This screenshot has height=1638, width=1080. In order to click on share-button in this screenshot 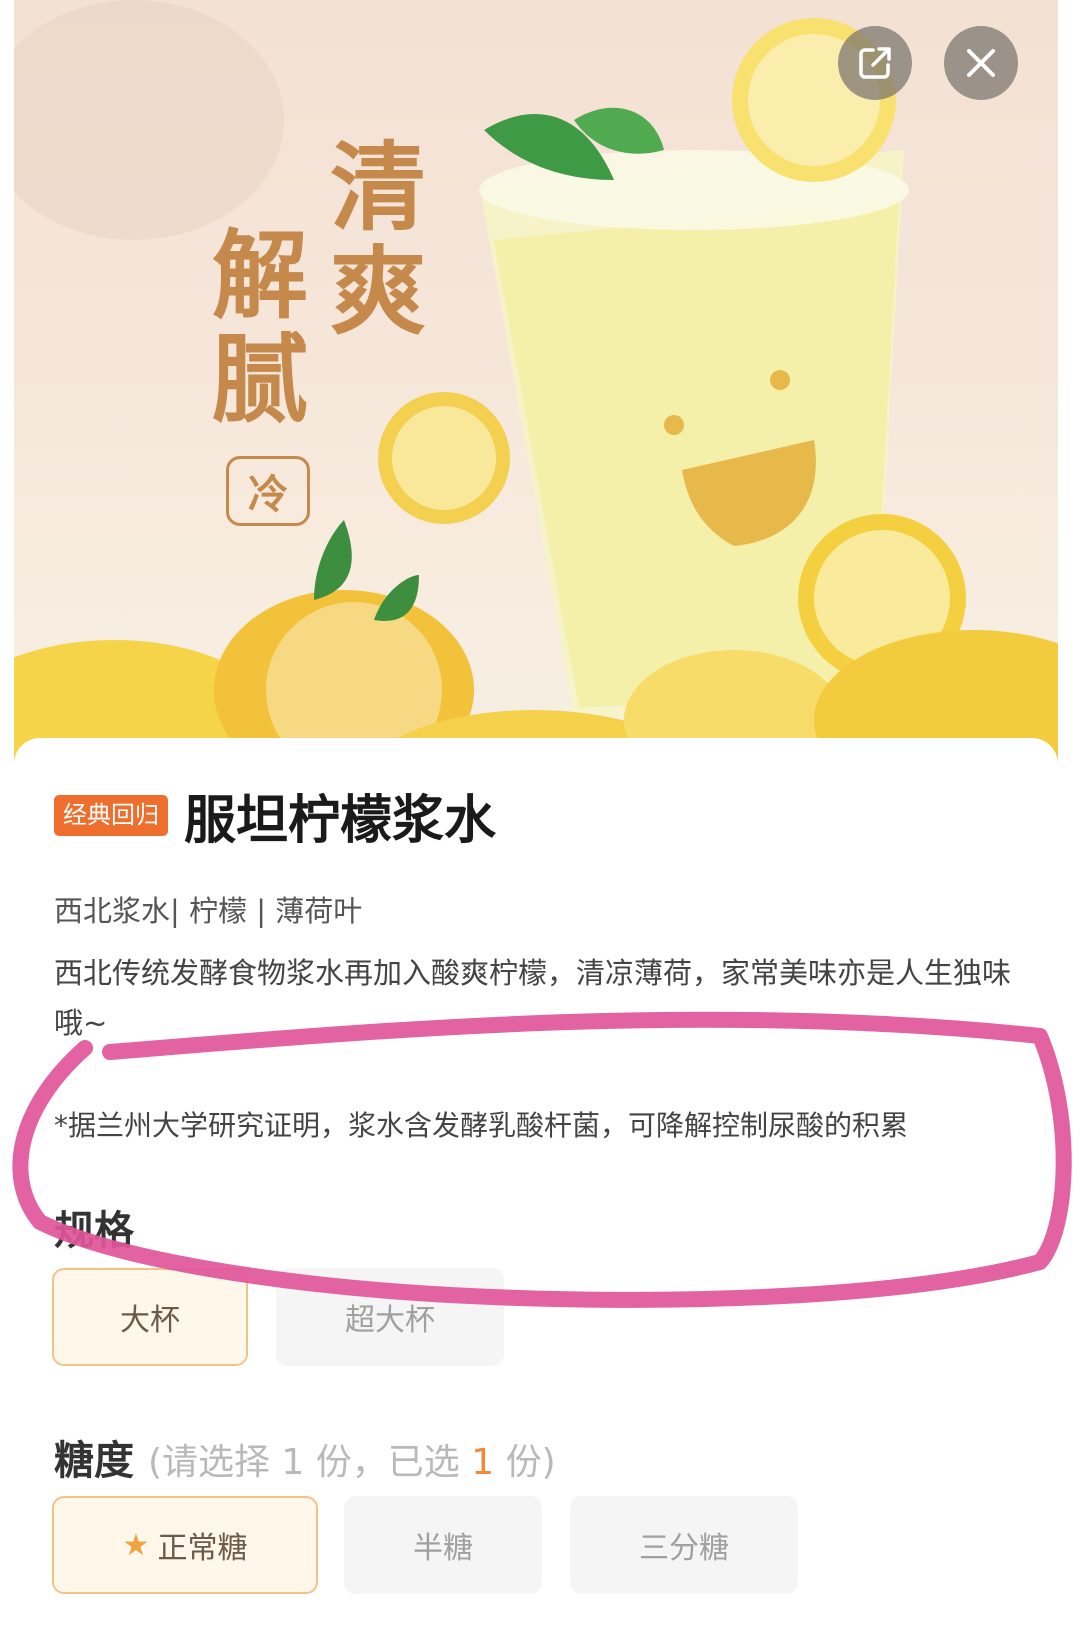, I will do `click(875, 63)`.